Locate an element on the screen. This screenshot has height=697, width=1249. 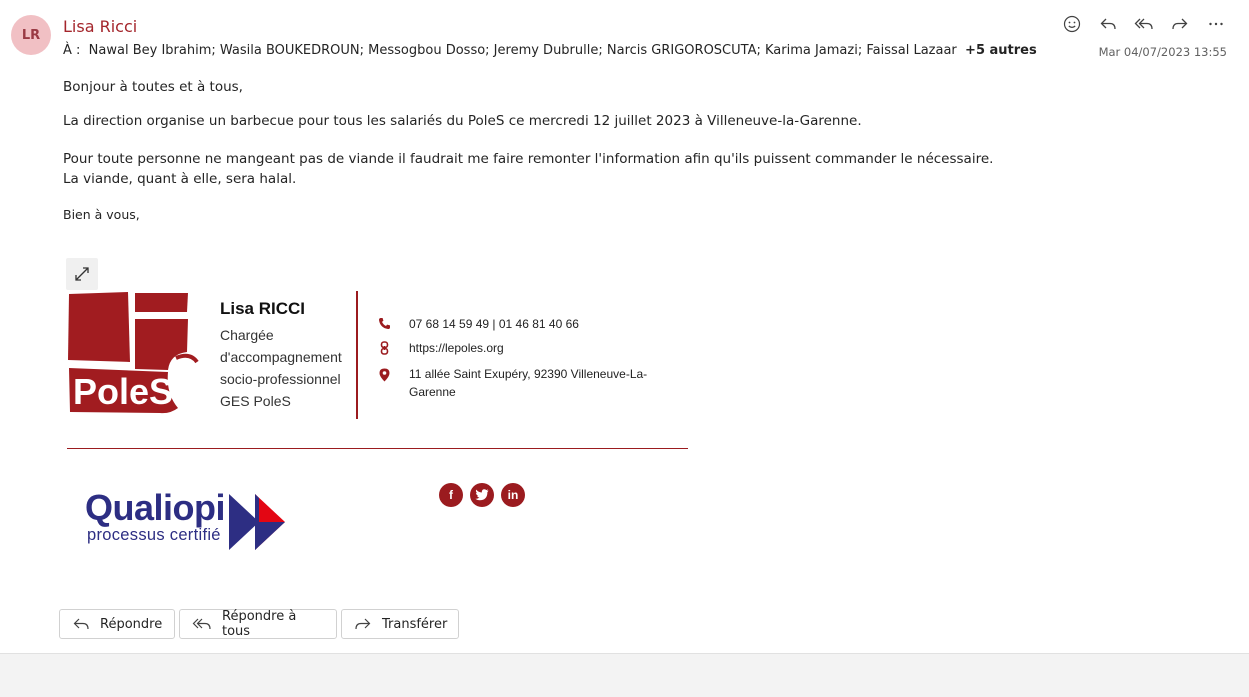
link-icon is located at coordinates (384, 348).